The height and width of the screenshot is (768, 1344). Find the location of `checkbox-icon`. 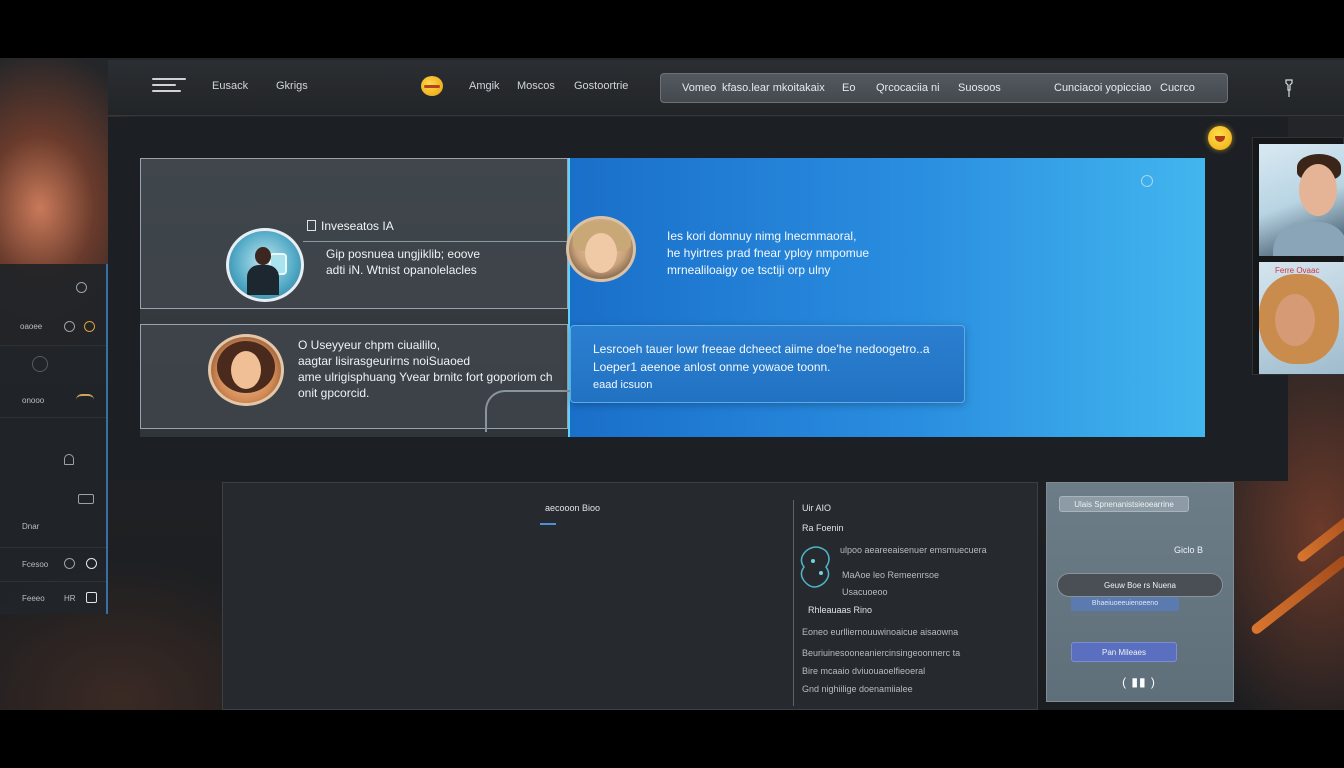

checkbox-icon is located at coordinates (311, 225).